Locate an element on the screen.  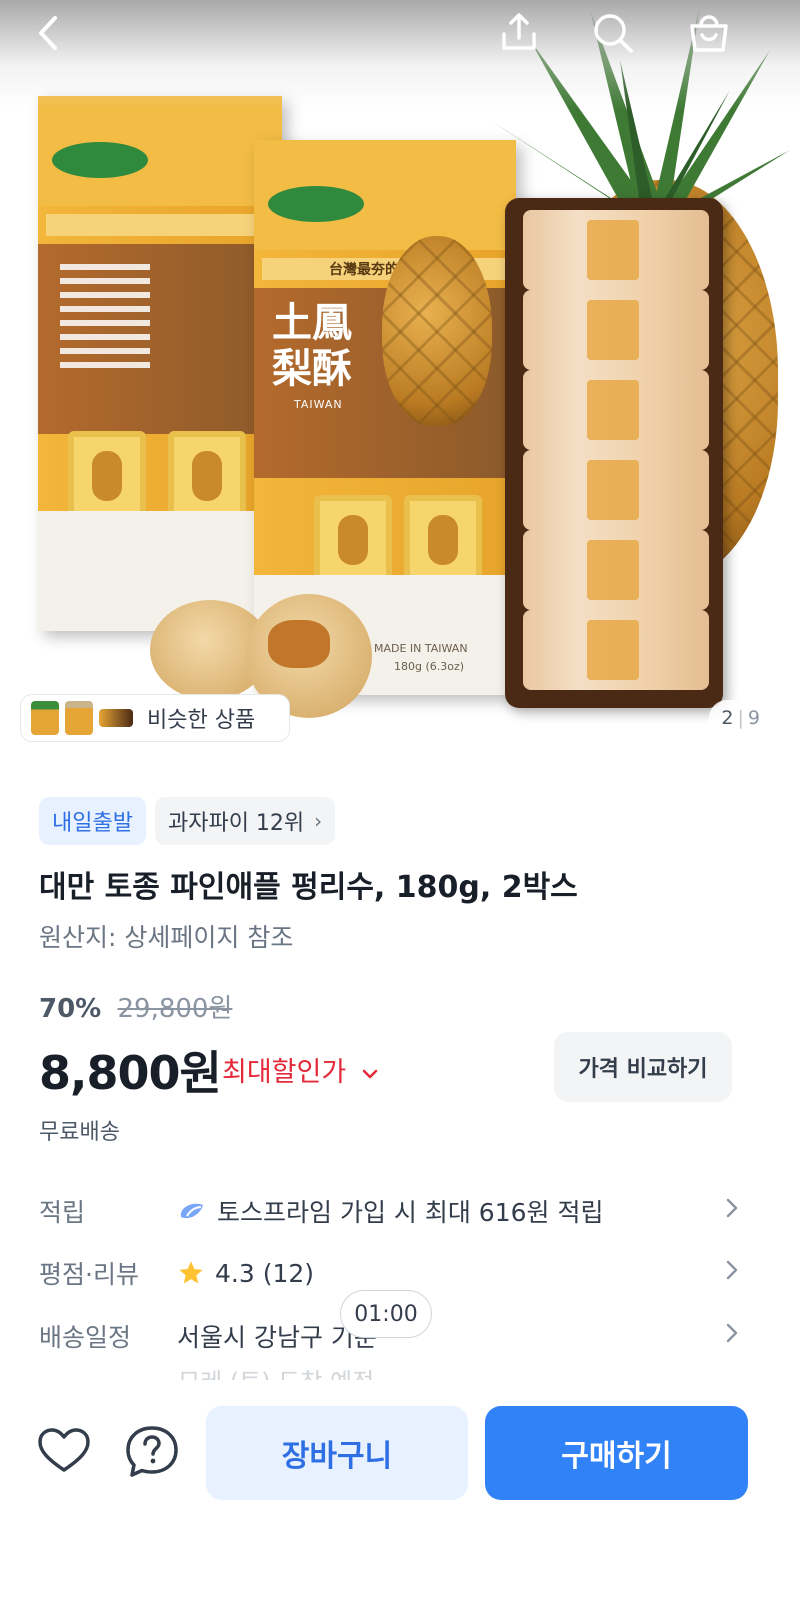
box-product-name: 土鳳梨酥 is located at coordinates (312, 345).